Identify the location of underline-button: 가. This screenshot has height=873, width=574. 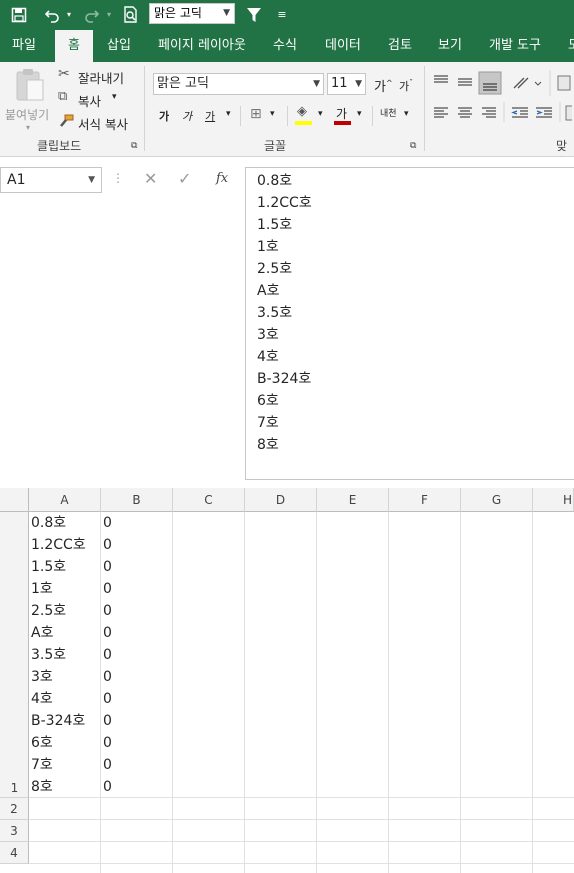
(210, 116).